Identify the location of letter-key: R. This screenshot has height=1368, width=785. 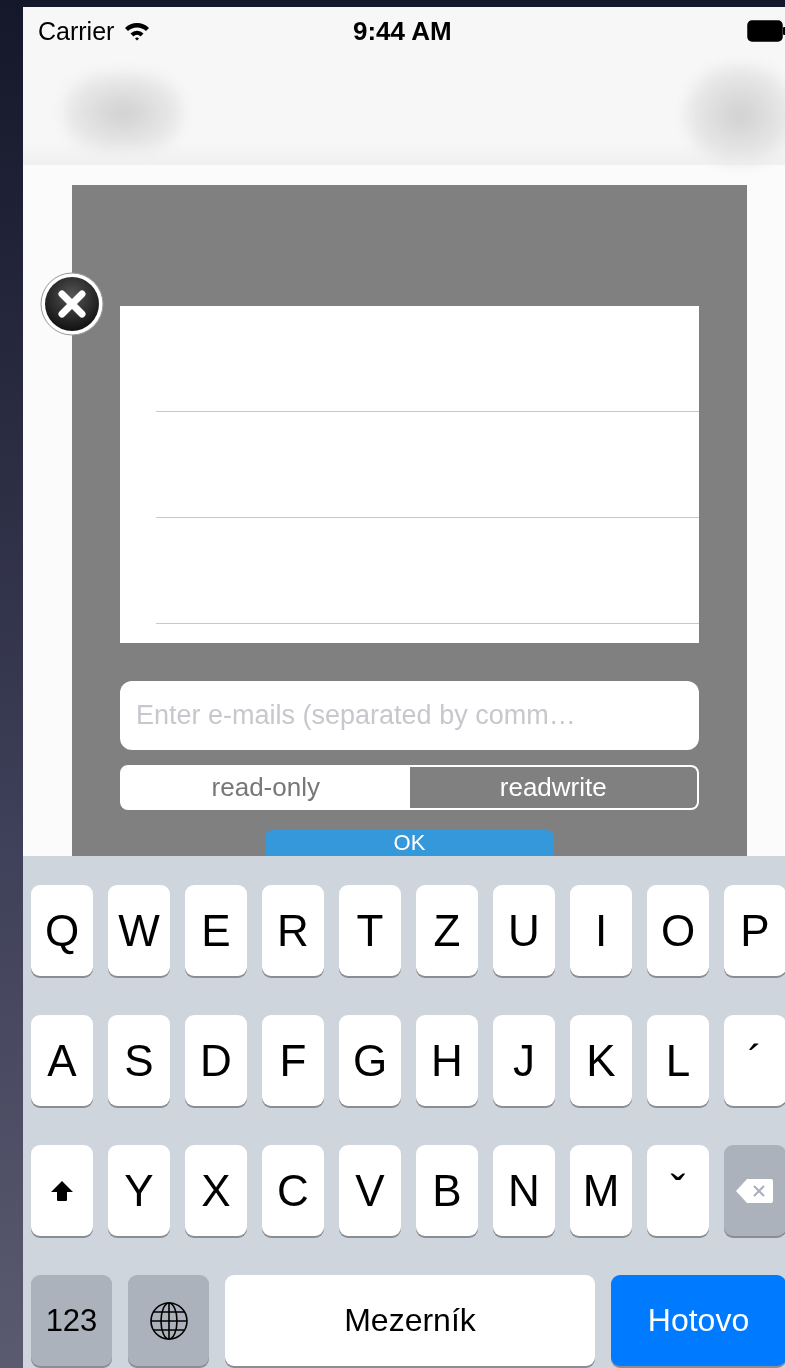
(293, 930).